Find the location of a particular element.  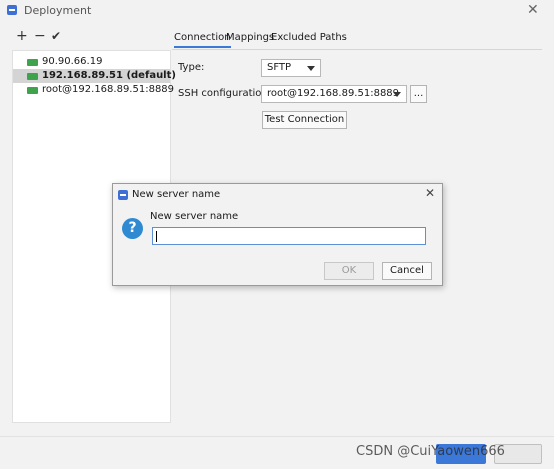

type-select: SFTP is located at coordinates (291, 68).